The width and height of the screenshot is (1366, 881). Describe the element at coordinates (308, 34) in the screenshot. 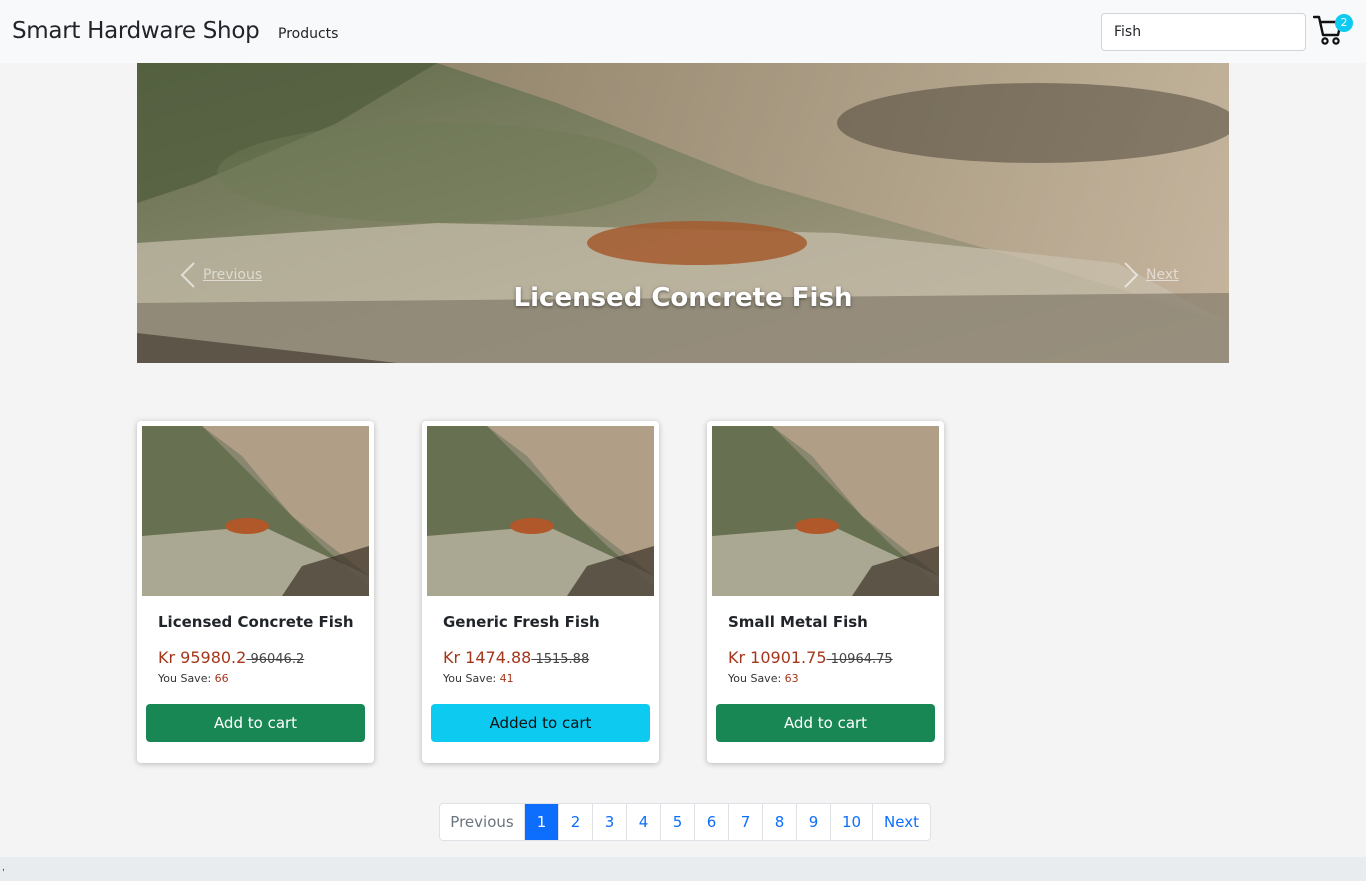

I see `nav-link-products: Products` at that location.